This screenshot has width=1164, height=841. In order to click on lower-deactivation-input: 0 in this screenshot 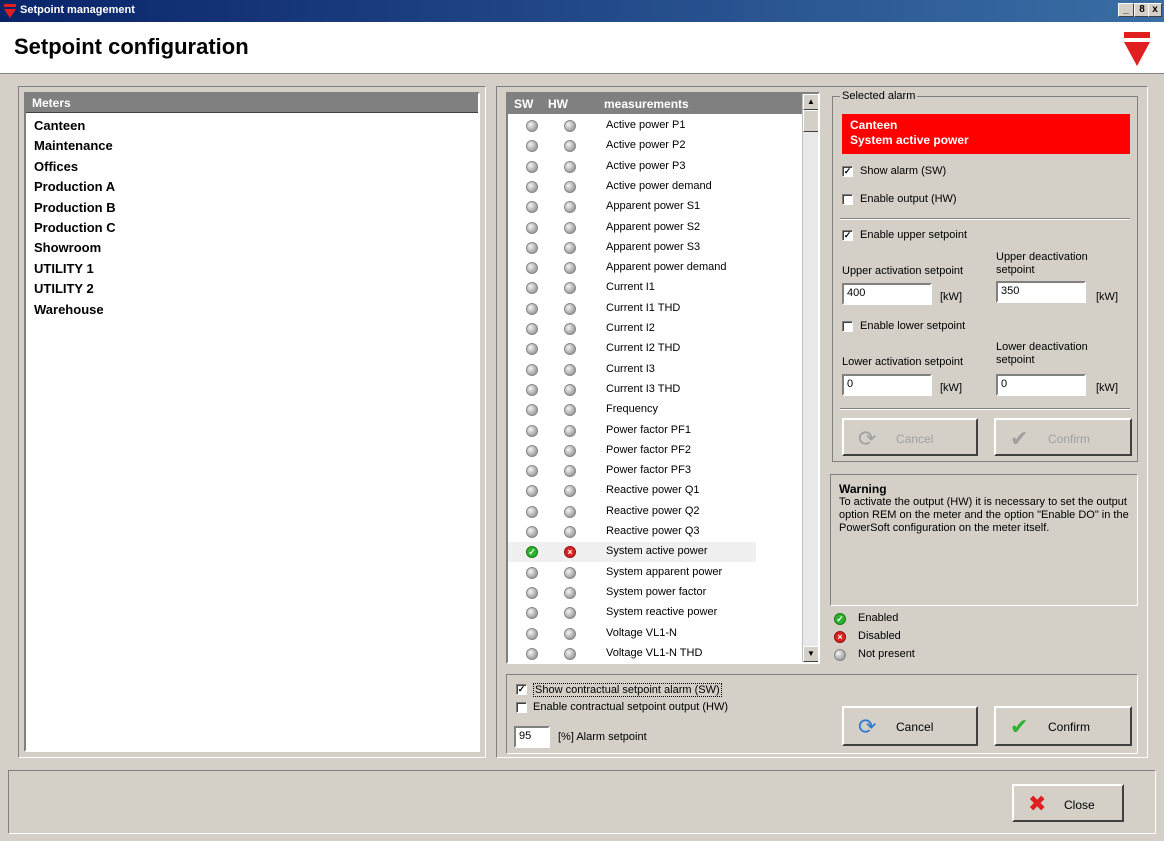, I will do `click(1041, 385)`.